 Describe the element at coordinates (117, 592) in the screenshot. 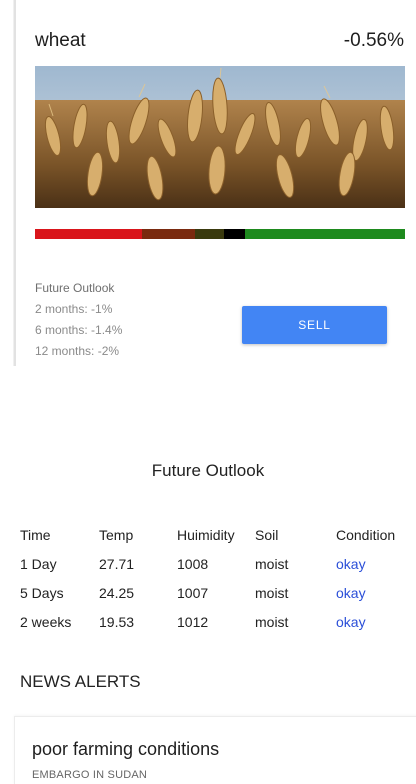

I see `temp-cell: 24.25` at that location.